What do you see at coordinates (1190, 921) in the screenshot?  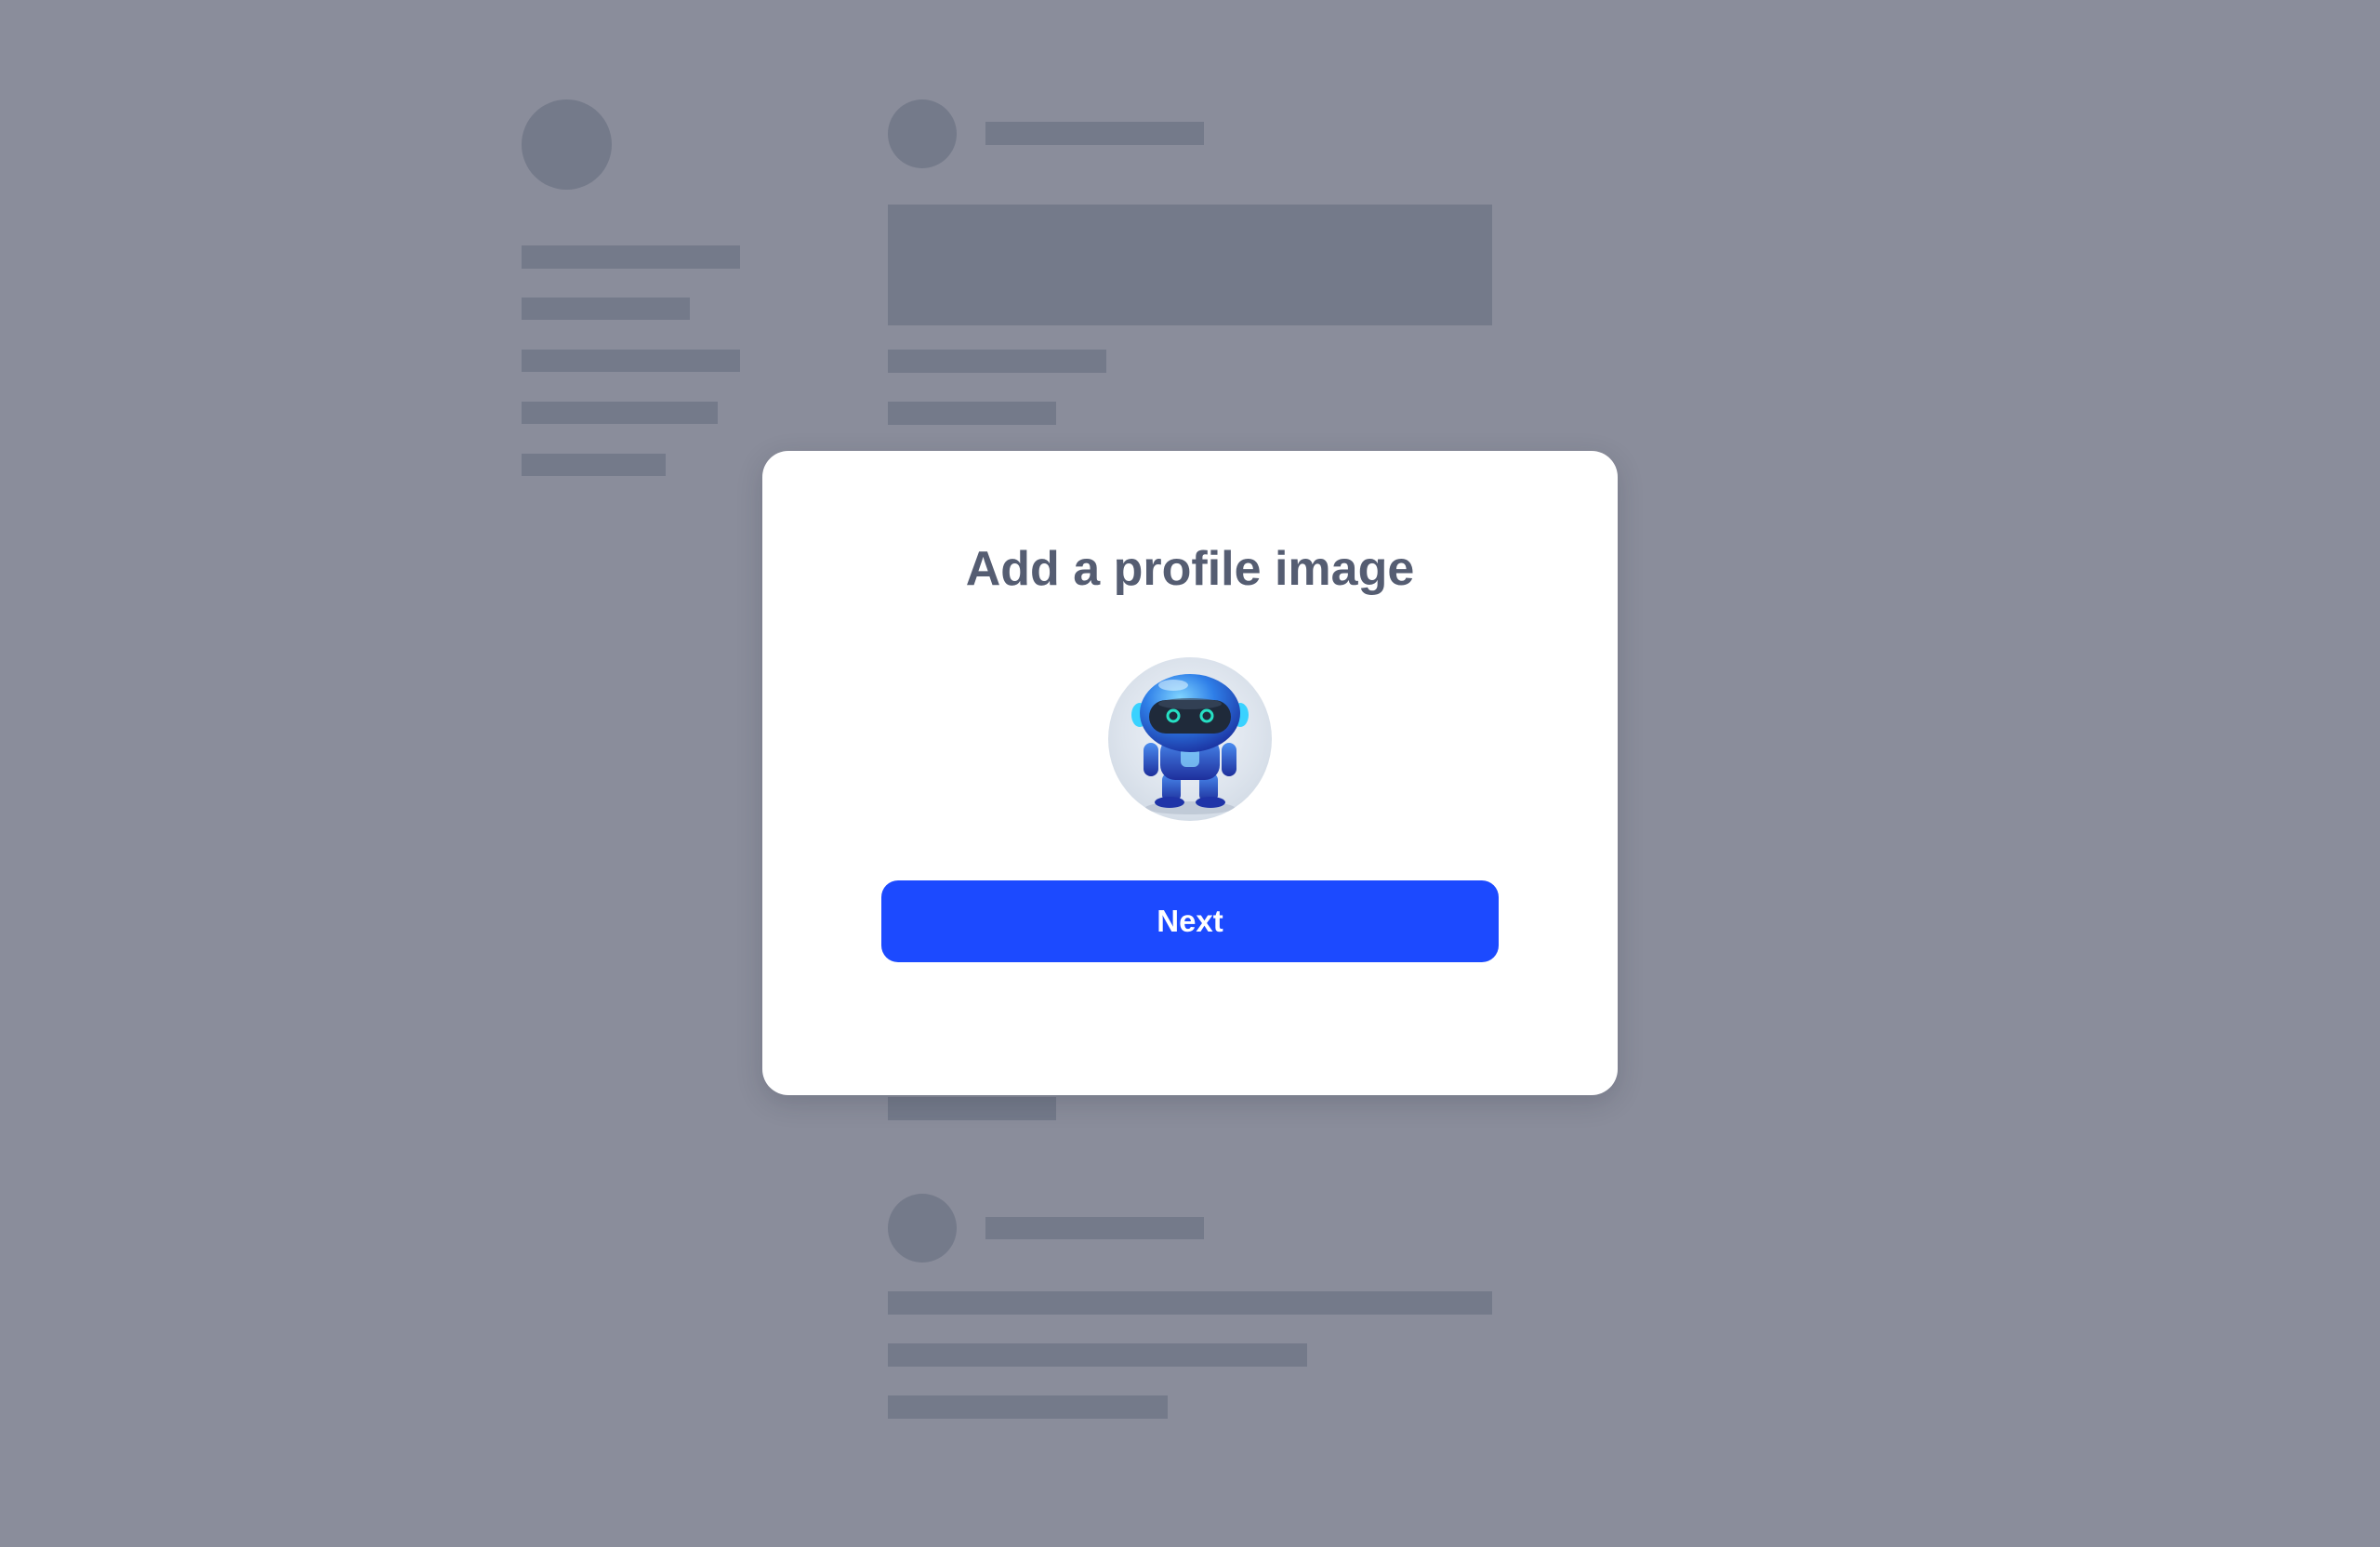 I see `next-button: Next` at bounding box center [1190, 921].